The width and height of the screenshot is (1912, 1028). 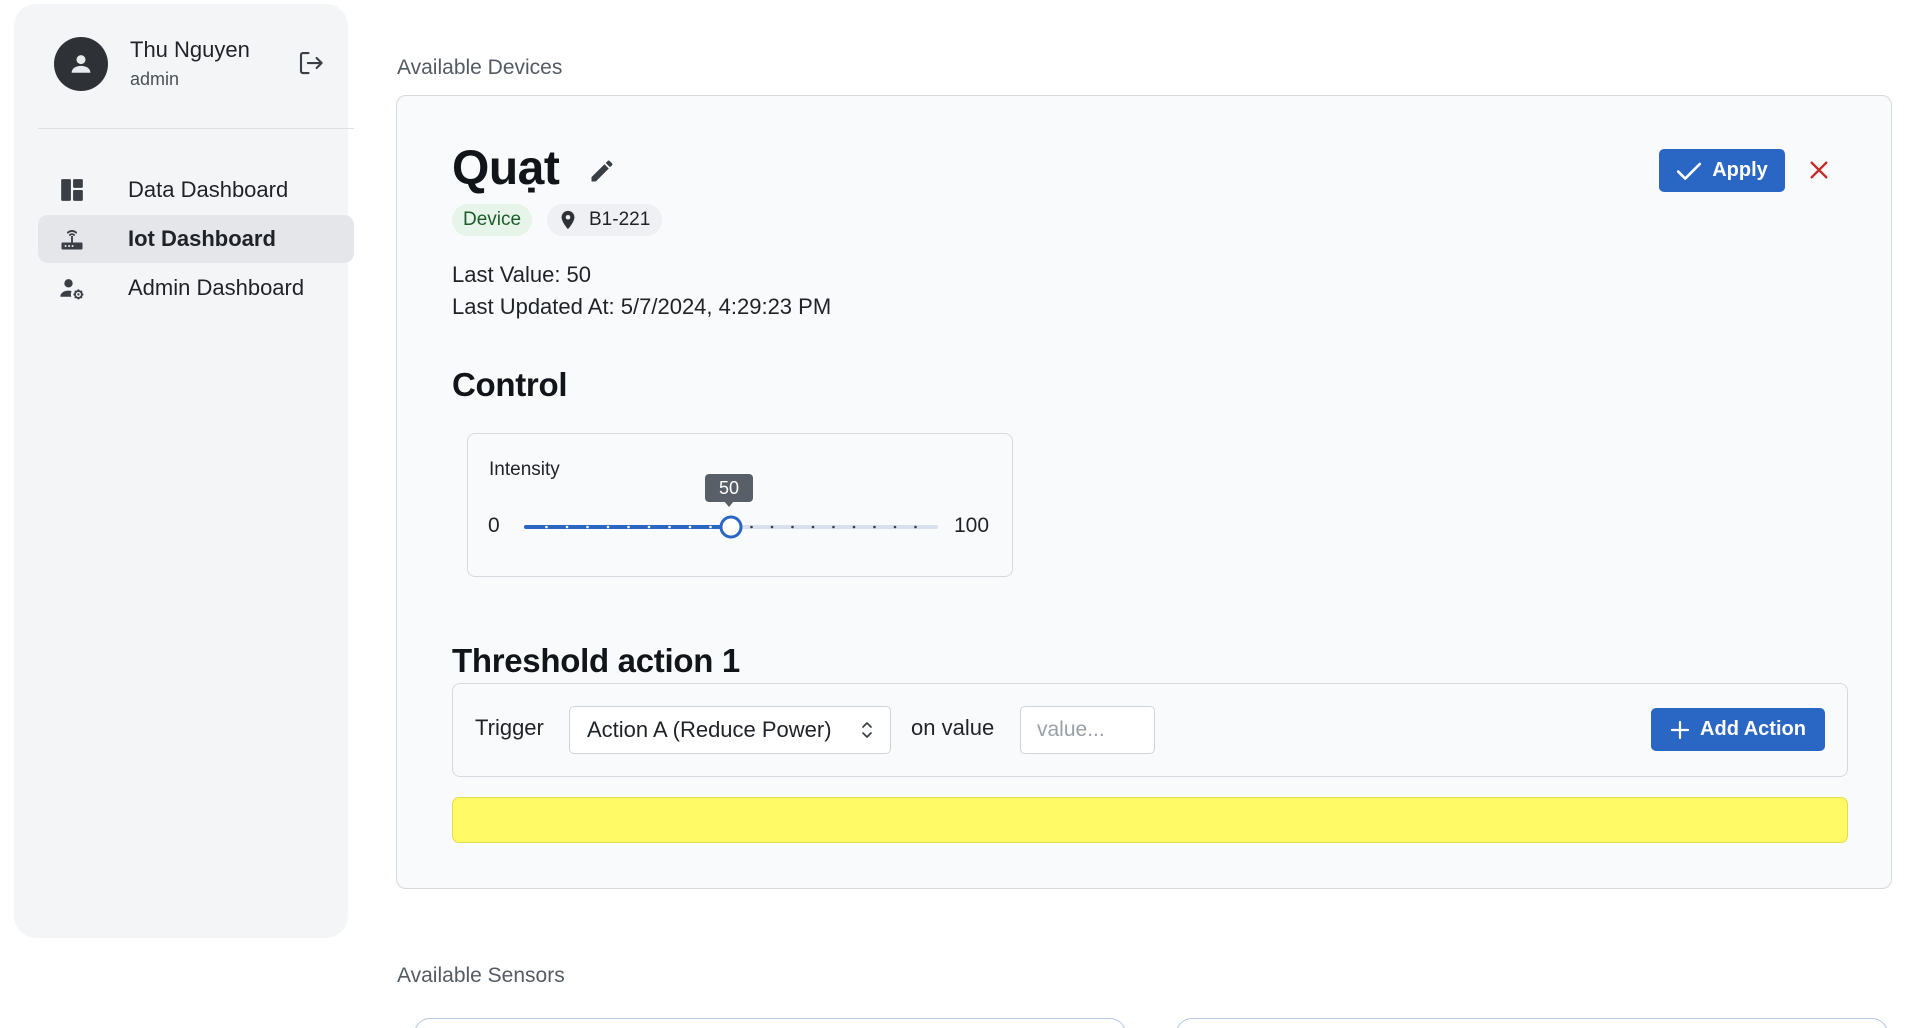 I want to click on intensity-label: Intensity, so click(x=524, y=469).